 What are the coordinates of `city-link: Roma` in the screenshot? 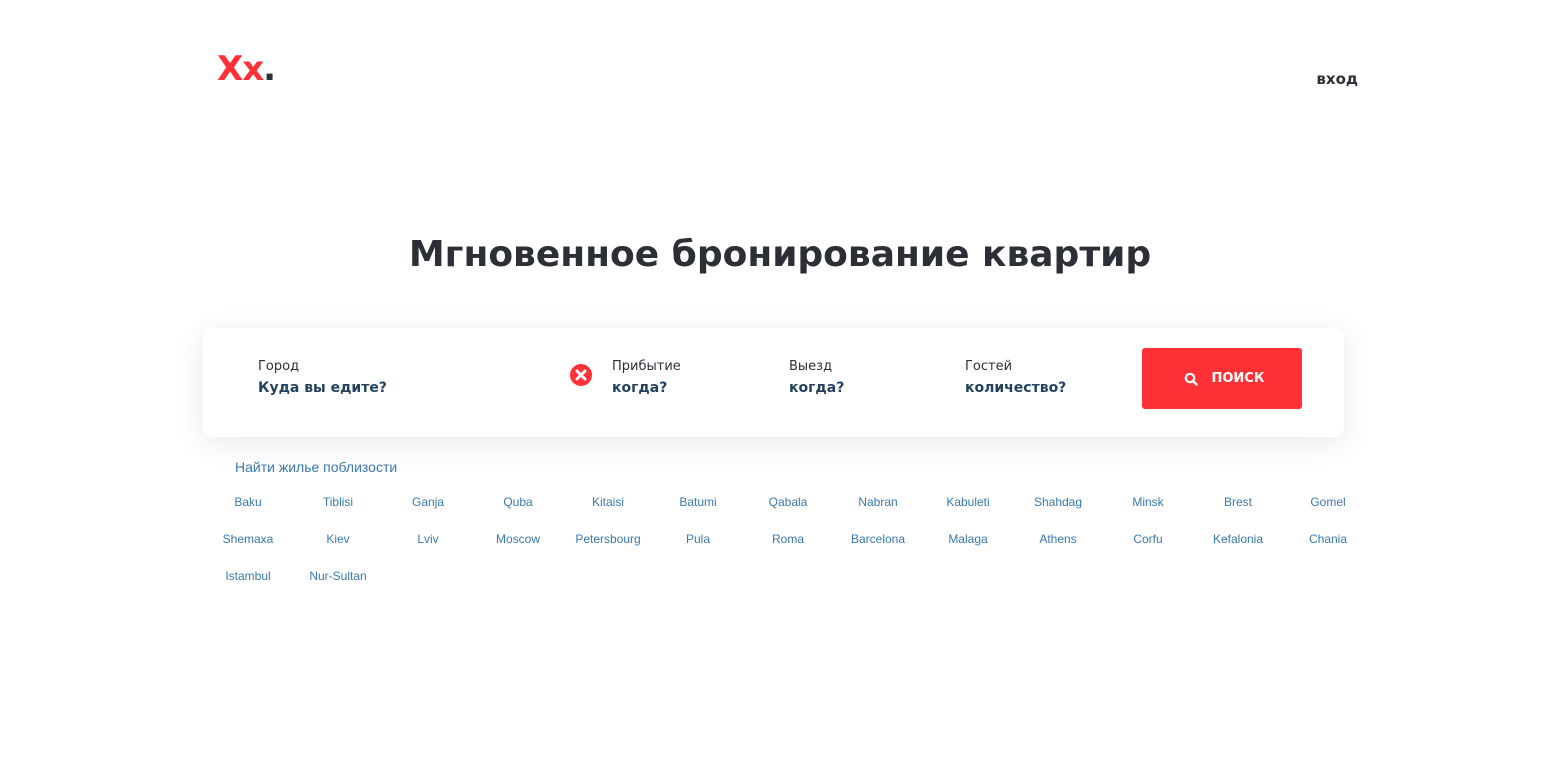 It's located at (788, 546).